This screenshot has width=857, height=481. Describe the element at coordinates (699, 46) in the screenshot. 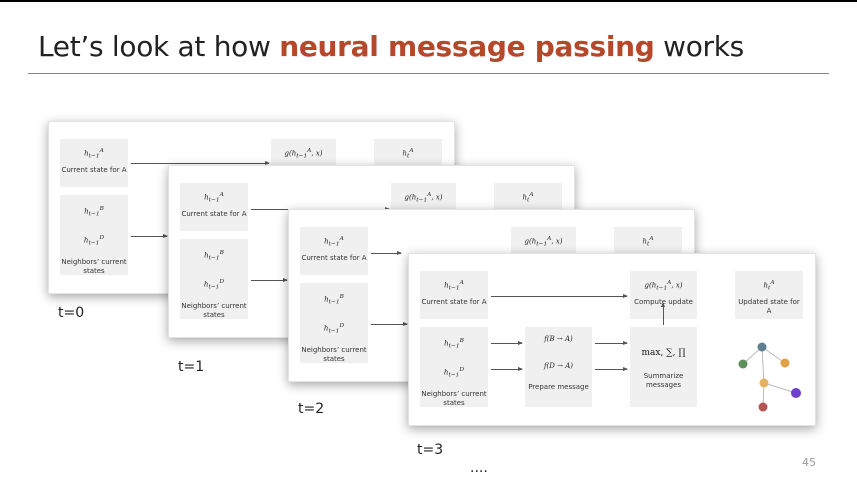

I see `title-suffix: works` at that location.